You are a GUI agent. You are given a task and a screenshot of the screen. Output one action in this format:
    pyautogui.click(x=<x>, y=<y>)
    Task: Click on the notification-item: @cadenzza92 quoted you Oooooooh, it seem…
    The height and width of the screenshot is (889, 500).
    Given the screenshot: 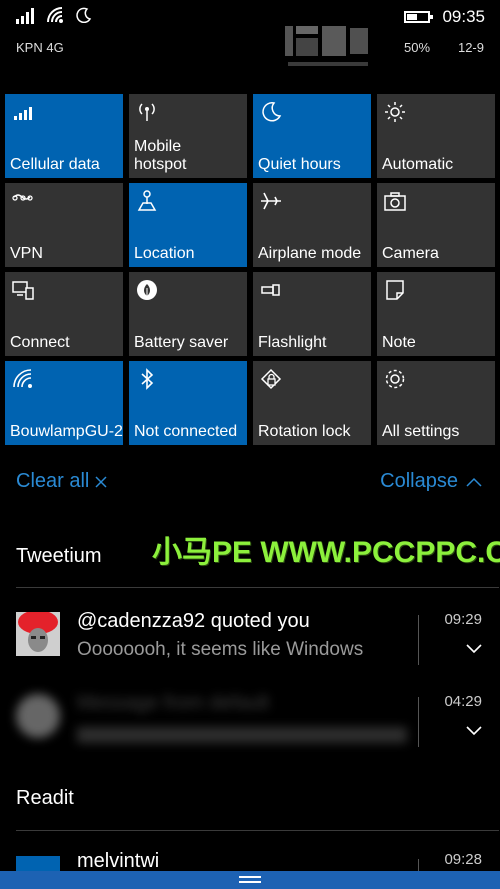 What is the action you would take?
    pyautogui.click(x=256, y=635)
    